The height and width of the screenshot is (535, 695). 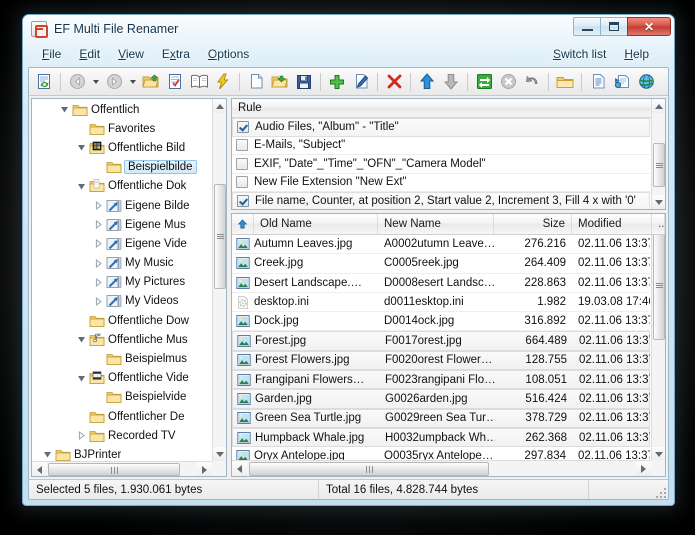 I want to click on rename-icon, so click(x=484, y=82).